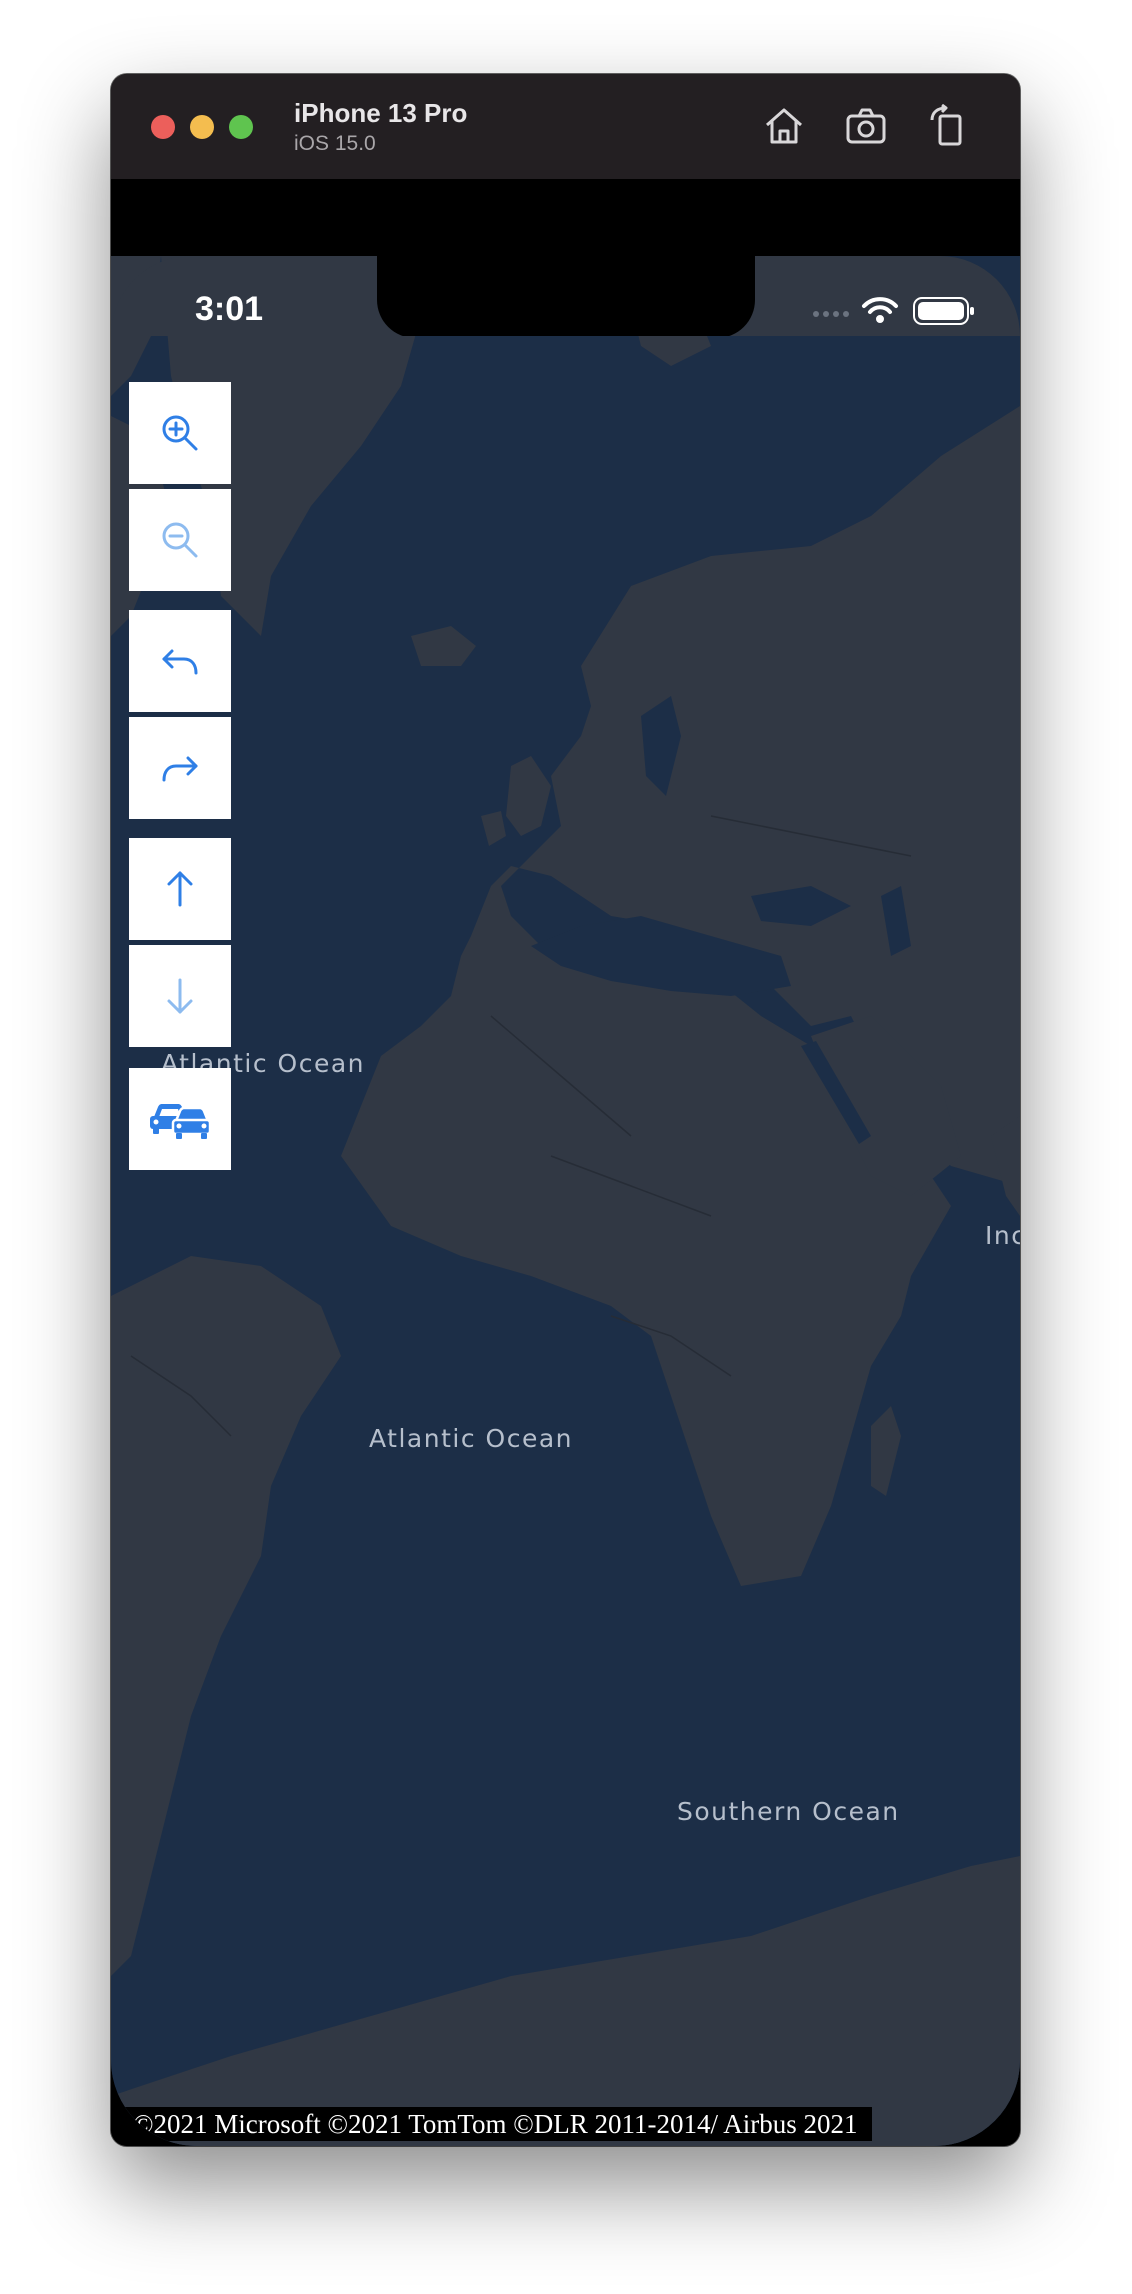  I want to click on pitch-down-button, so click(180, 996).